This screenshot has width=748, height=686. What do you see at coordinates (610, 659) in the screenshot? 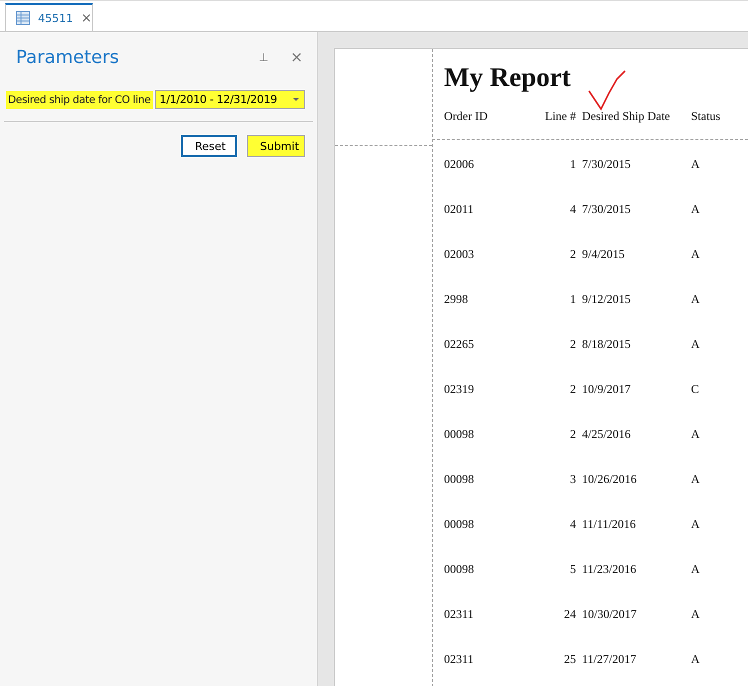
I see `table-cell-text: 11/27/2017` at bounding box center [610, 659].